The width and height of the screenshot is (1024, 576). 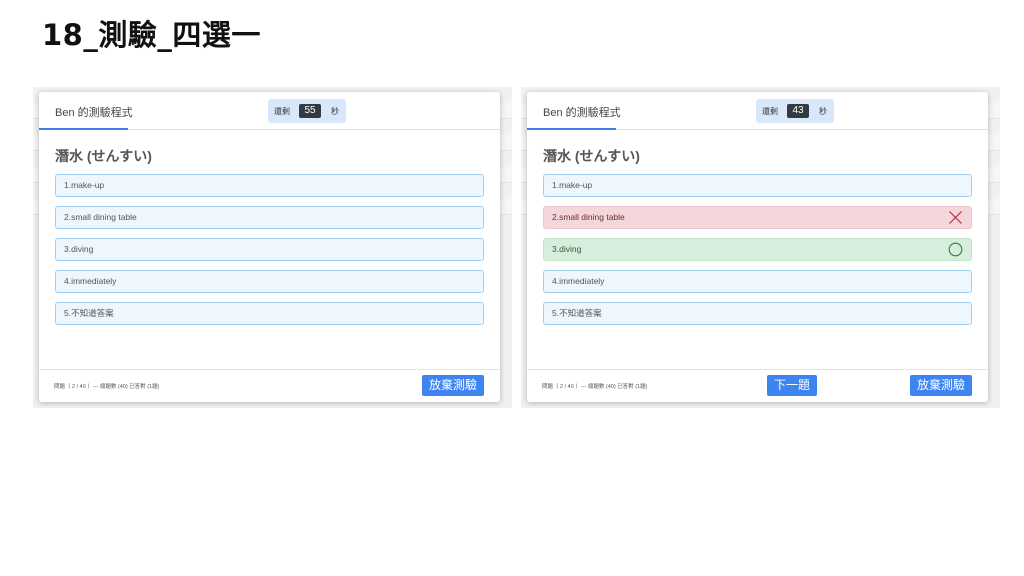 I want to click on countdown-timer: 還剩 43 秒, so click(x=795, y=111).